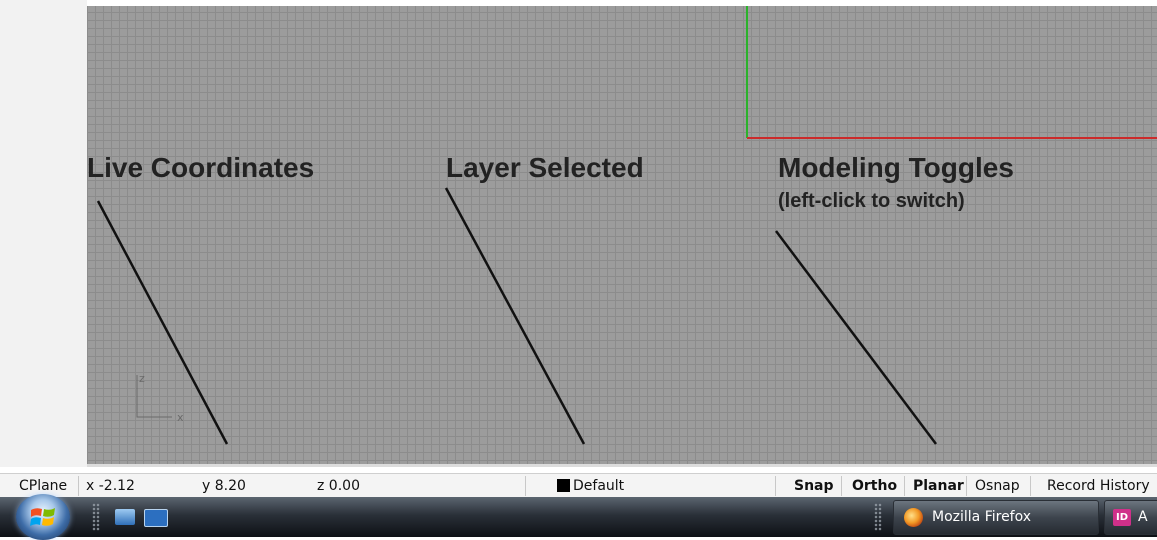 The image size is (1157, 540). Describe the element at coordinates (125, 517) in the screenshot. I see `show-desktop-icon` at that location.